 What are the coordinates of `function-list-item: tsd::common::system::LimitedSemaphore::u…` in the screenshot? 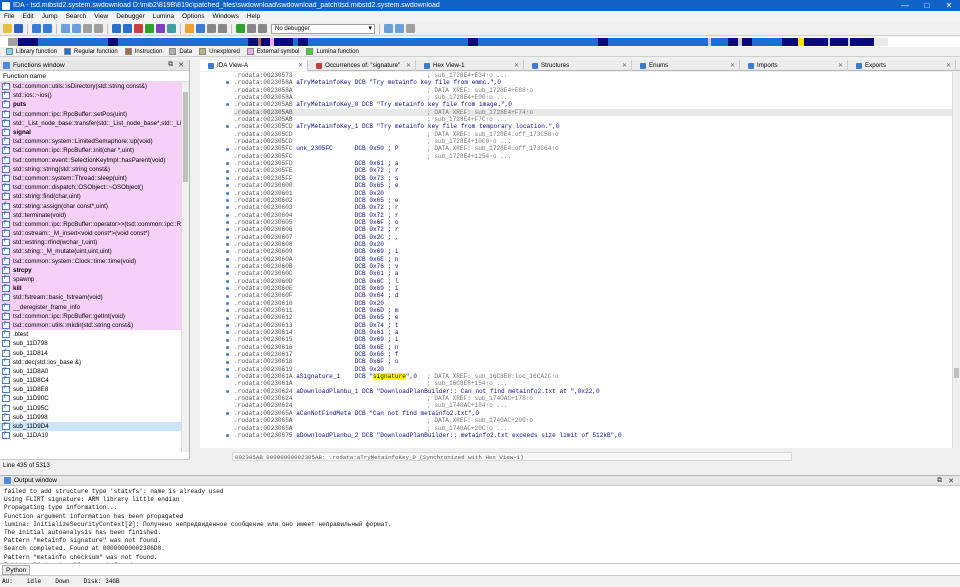 It's located at (91, 142).